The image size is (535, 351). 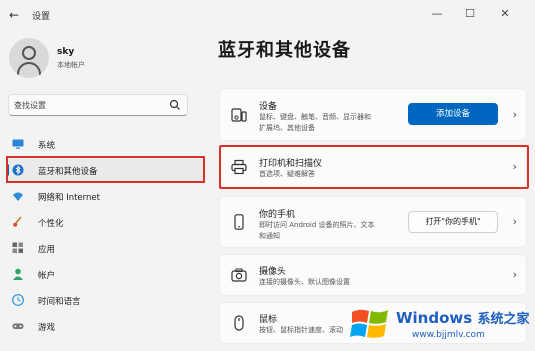 What do you see at coordinates (106, 144) in the screenshot?
I see `sidebar-item-system: 系统` at bounding box center [106, 144].